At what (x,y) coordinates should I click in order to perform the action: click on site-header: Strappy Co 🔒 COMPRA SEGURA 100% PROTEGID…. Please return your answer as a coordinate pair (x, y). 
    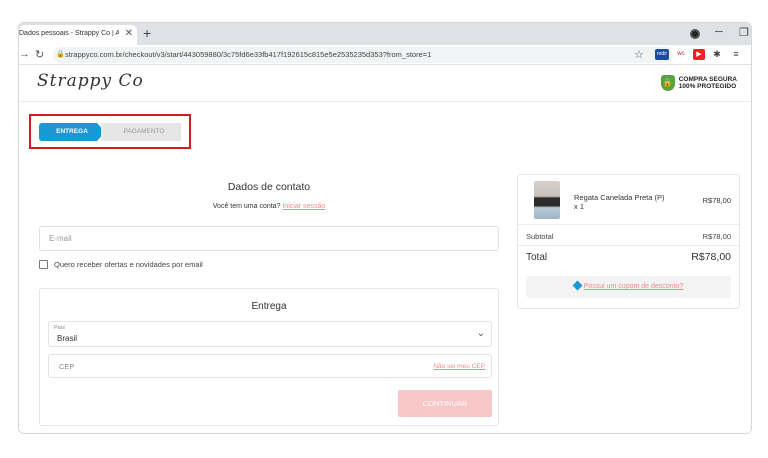
    Looking at the image, I should click on (385, 84).